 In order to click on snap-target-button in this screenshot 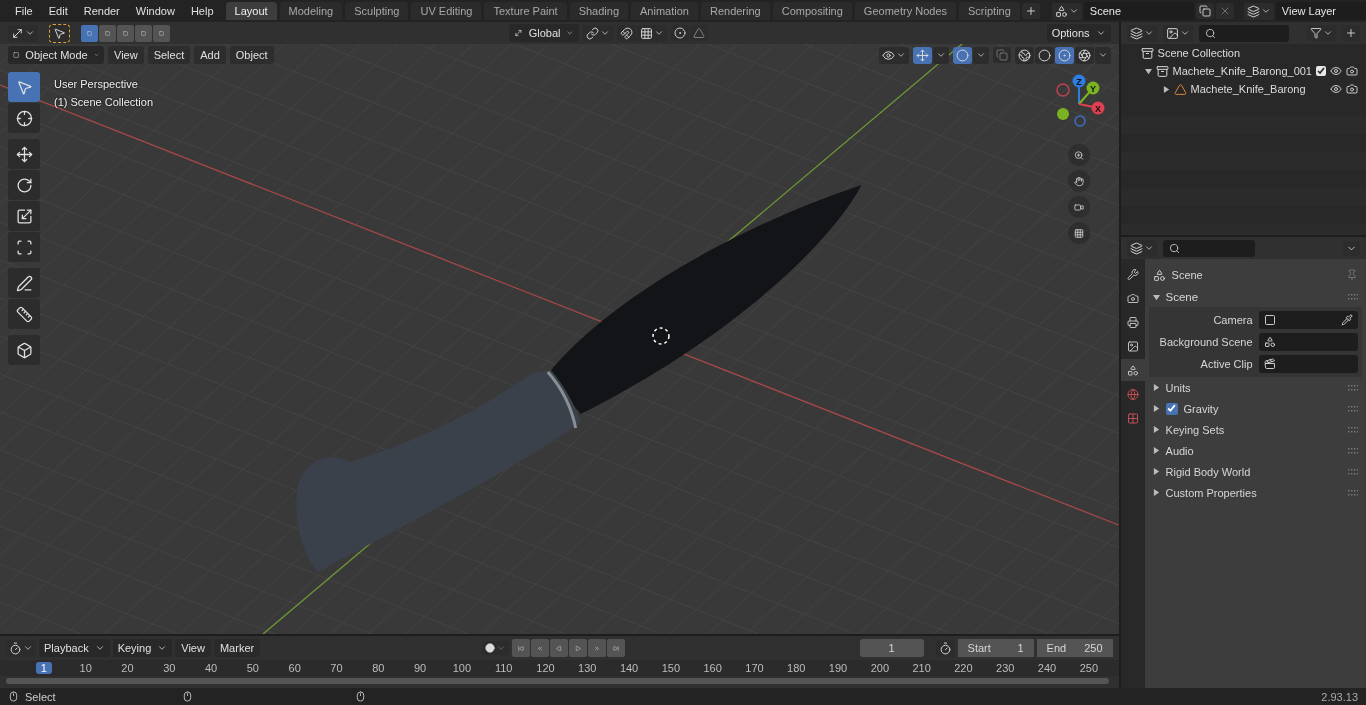, I will do `click(651, 33)`.